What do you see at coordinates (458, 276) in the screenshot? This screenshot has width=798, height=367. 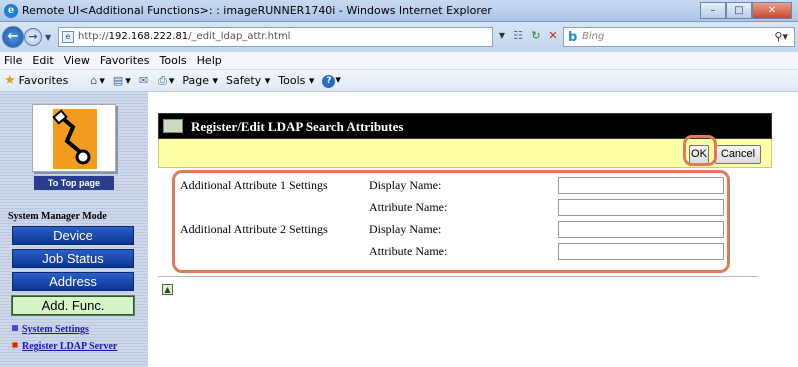 I see `divider` at bounding box center [458, 276].